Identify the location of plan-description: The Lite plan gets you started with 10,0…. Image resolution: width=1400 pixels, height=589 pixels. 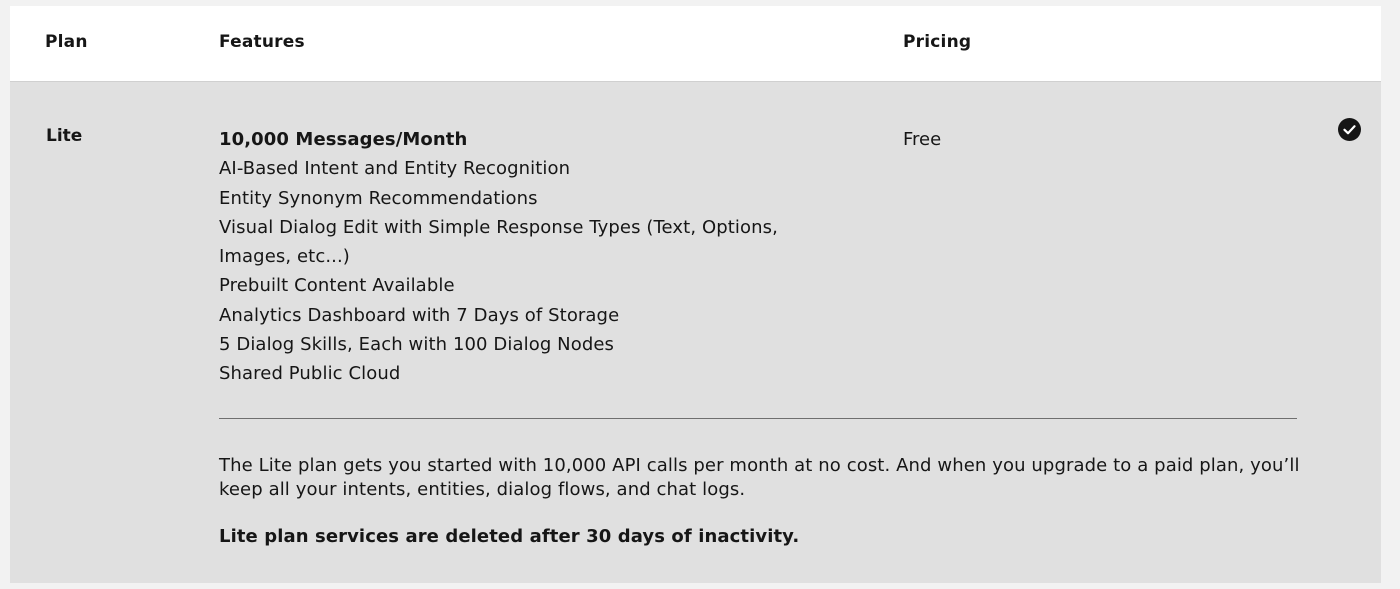
(759, 477).